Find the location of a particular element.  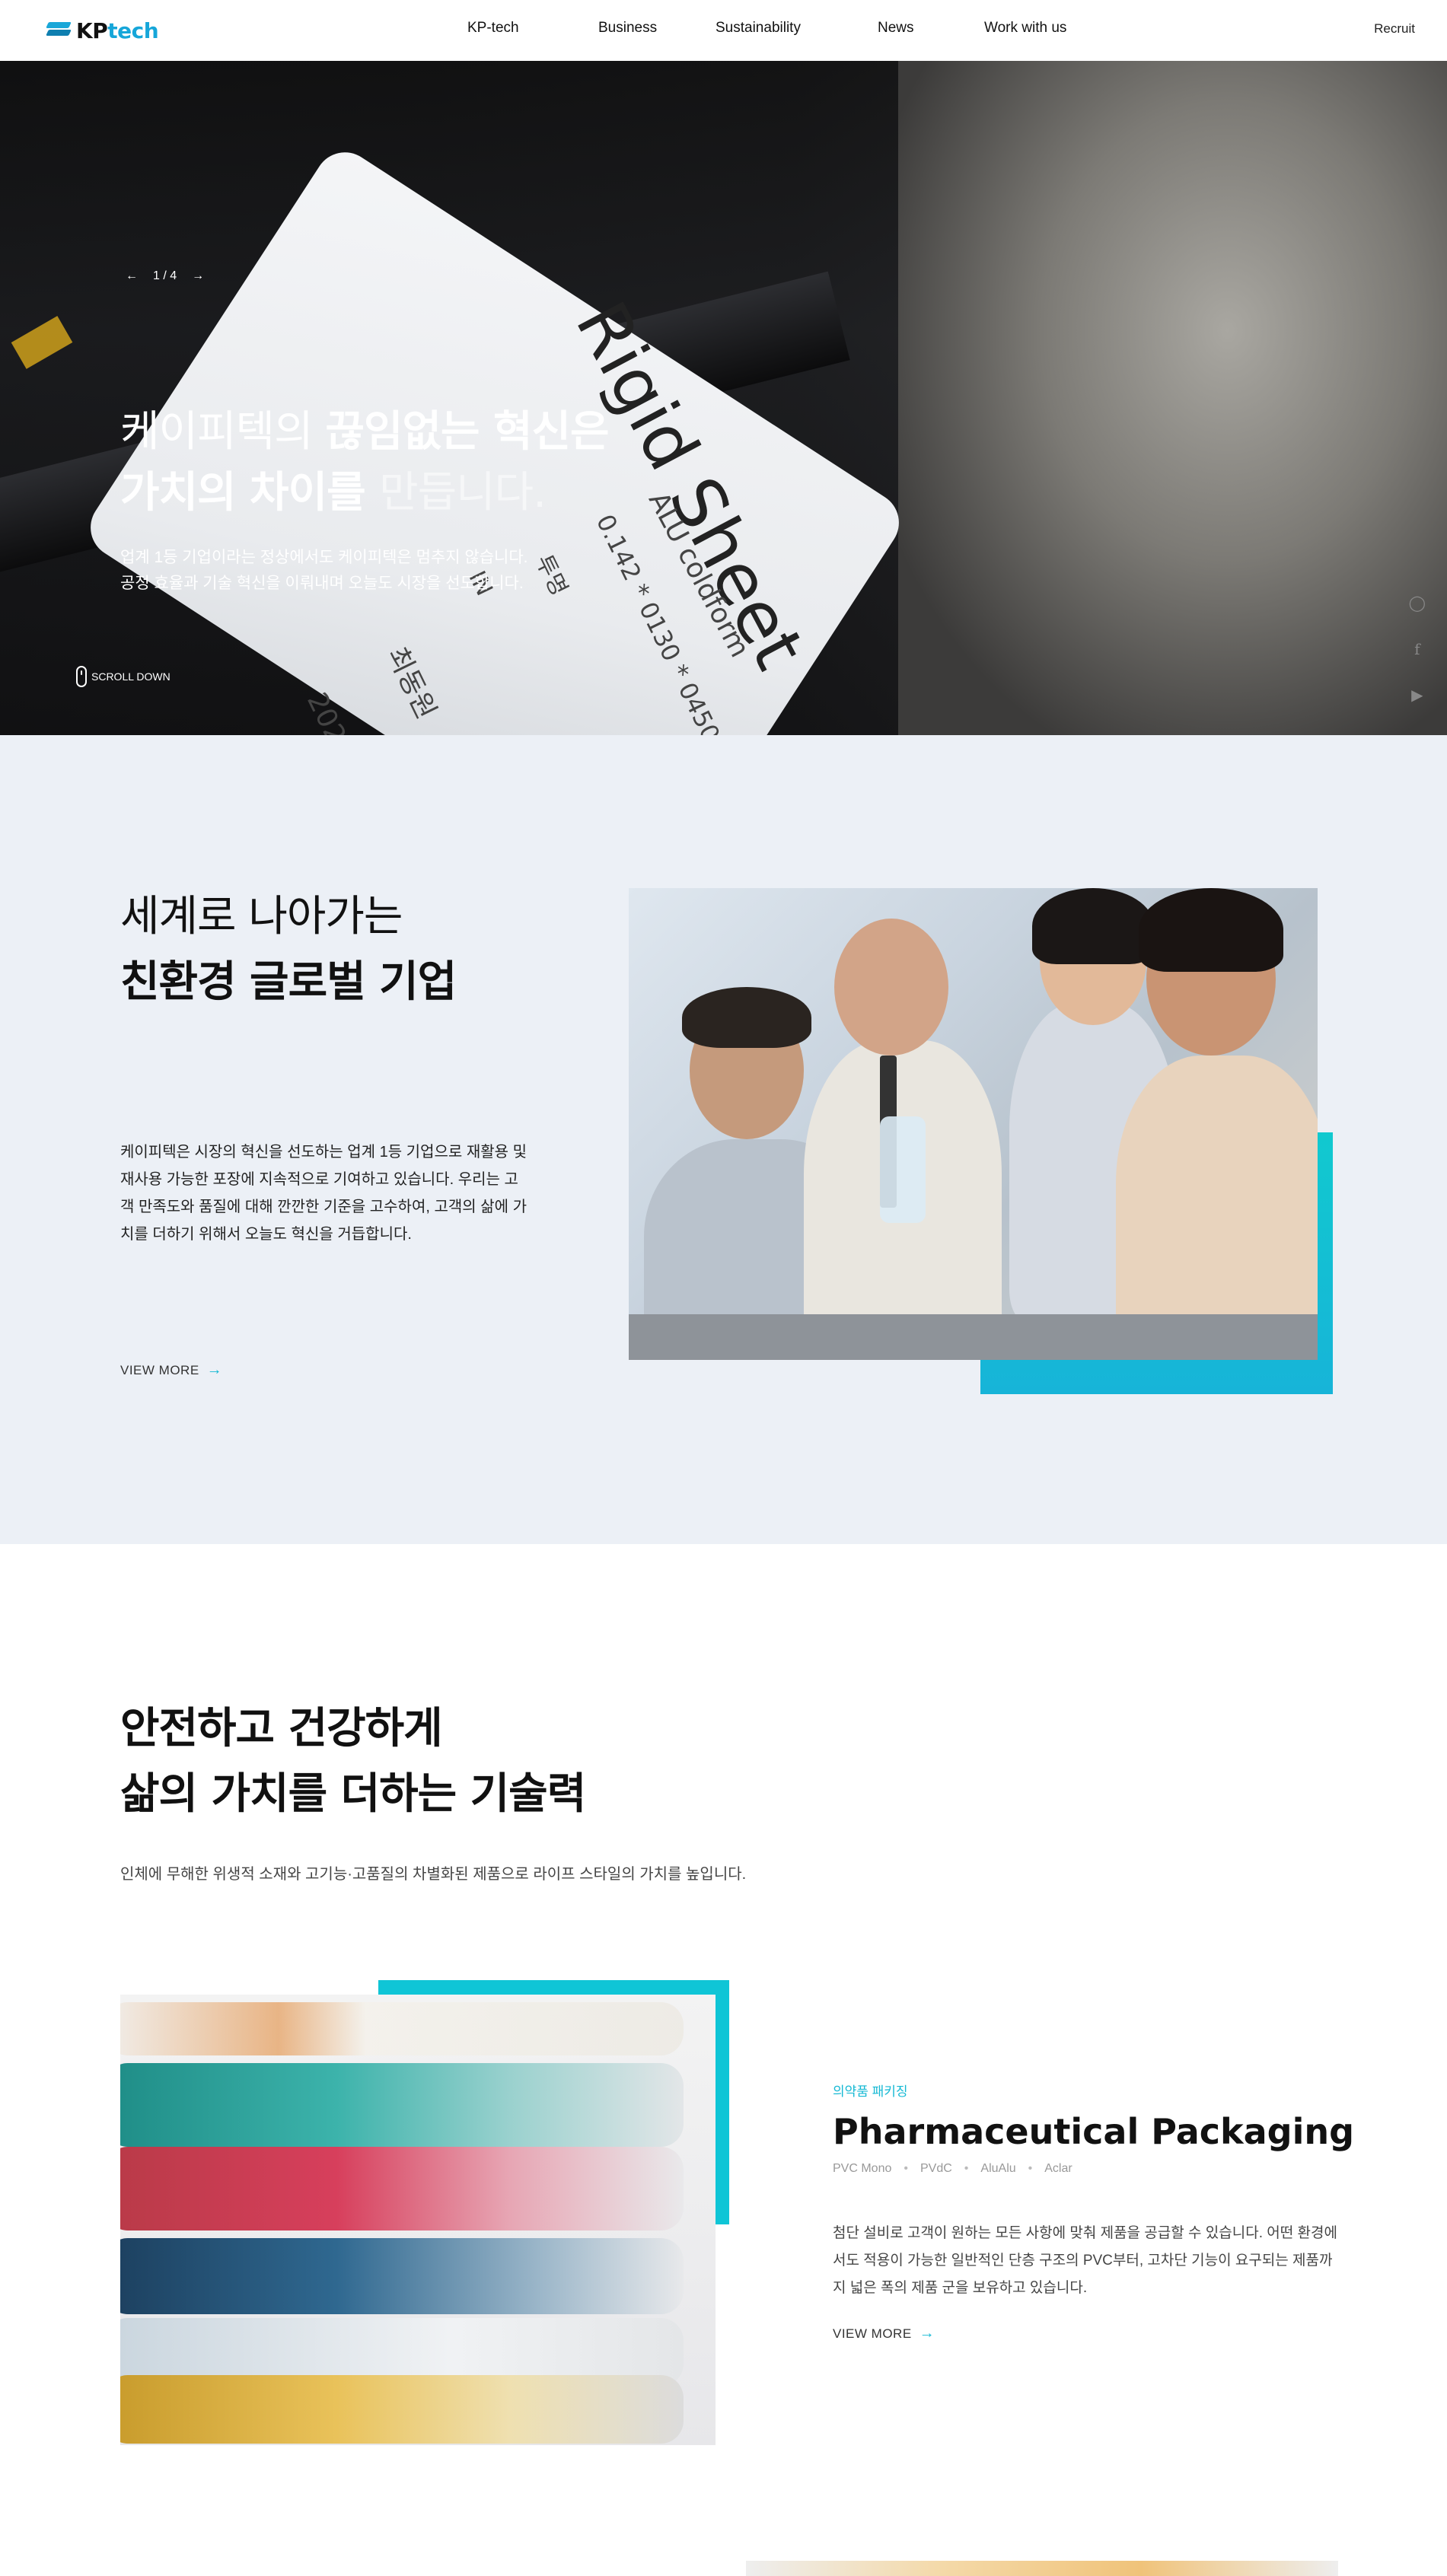

mouse-icon is located at coordinates (81, 676).